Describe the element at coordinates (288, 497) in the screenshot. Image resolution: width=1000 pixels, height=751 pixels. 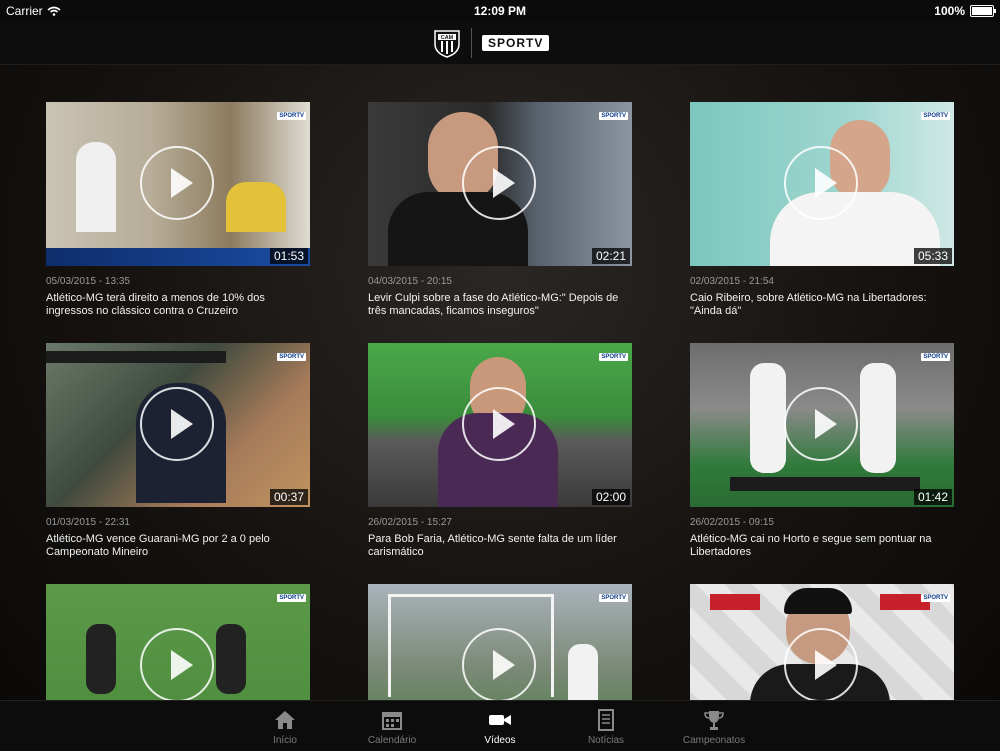
I see `video-duration: 00:37` at that location.